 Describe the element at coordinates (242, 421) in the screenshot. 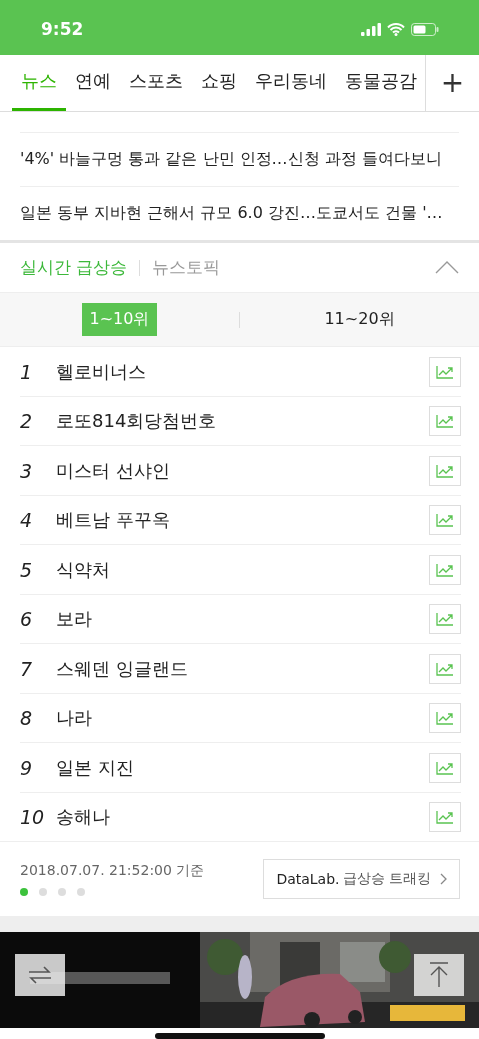

I see `keyword-link: 로또814회당첨번호` at that location.